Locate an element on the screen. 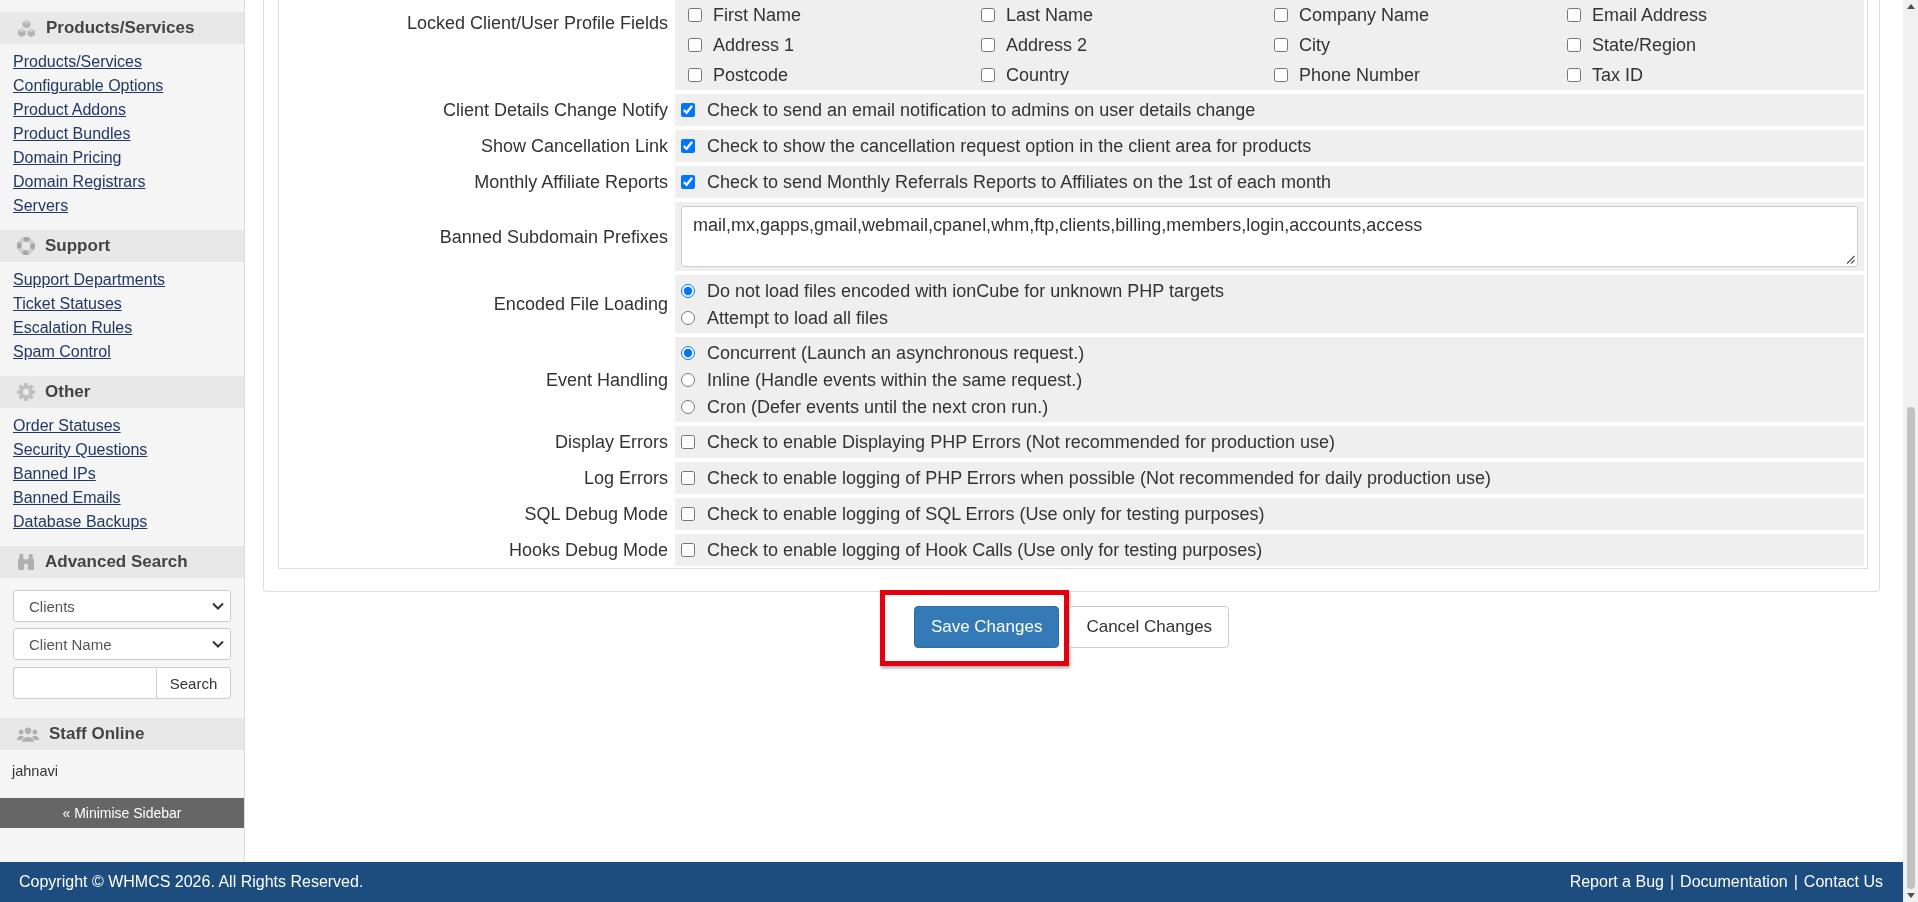 This screenshot has height=902, width=1918. radio-label: Concurrent (Launch an asynchronous request.) is located at coordinates (896, 352).